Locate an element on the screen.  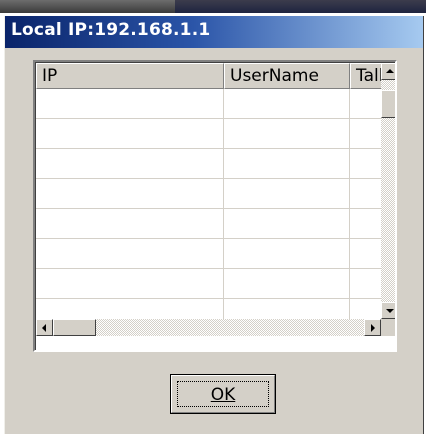
arrow-down-icon is located at coordinates (390, 311).